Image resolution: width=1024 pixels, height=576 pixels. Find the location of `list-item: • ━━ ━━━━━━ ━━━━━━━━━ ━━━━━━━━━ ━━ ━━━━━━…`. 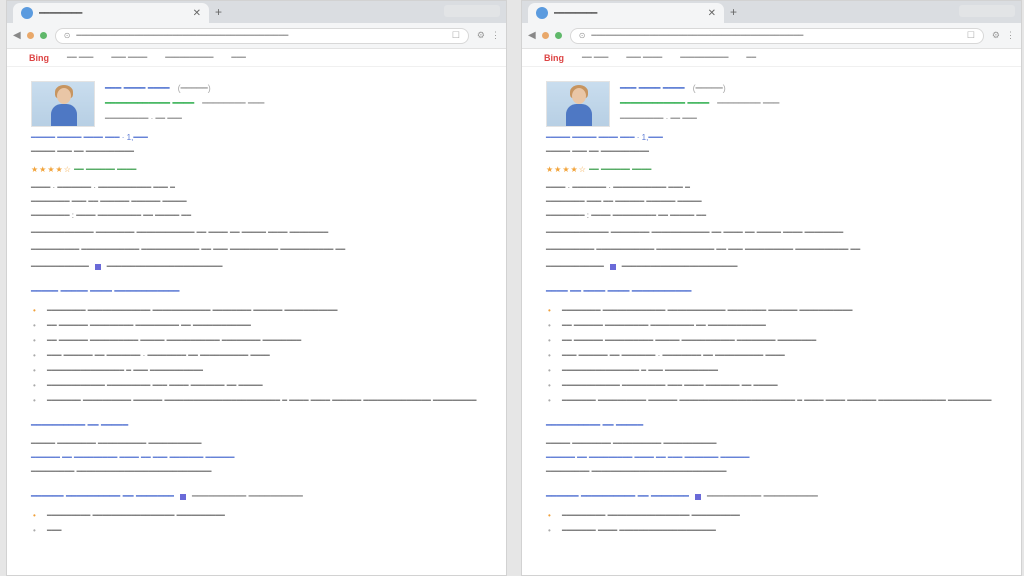

list-item: • ━━ ━━━━━━ ━━━━━━━━━ ━━━━━━━━━ ━━ ━━━━━━… is located at coordinates (142, 325).